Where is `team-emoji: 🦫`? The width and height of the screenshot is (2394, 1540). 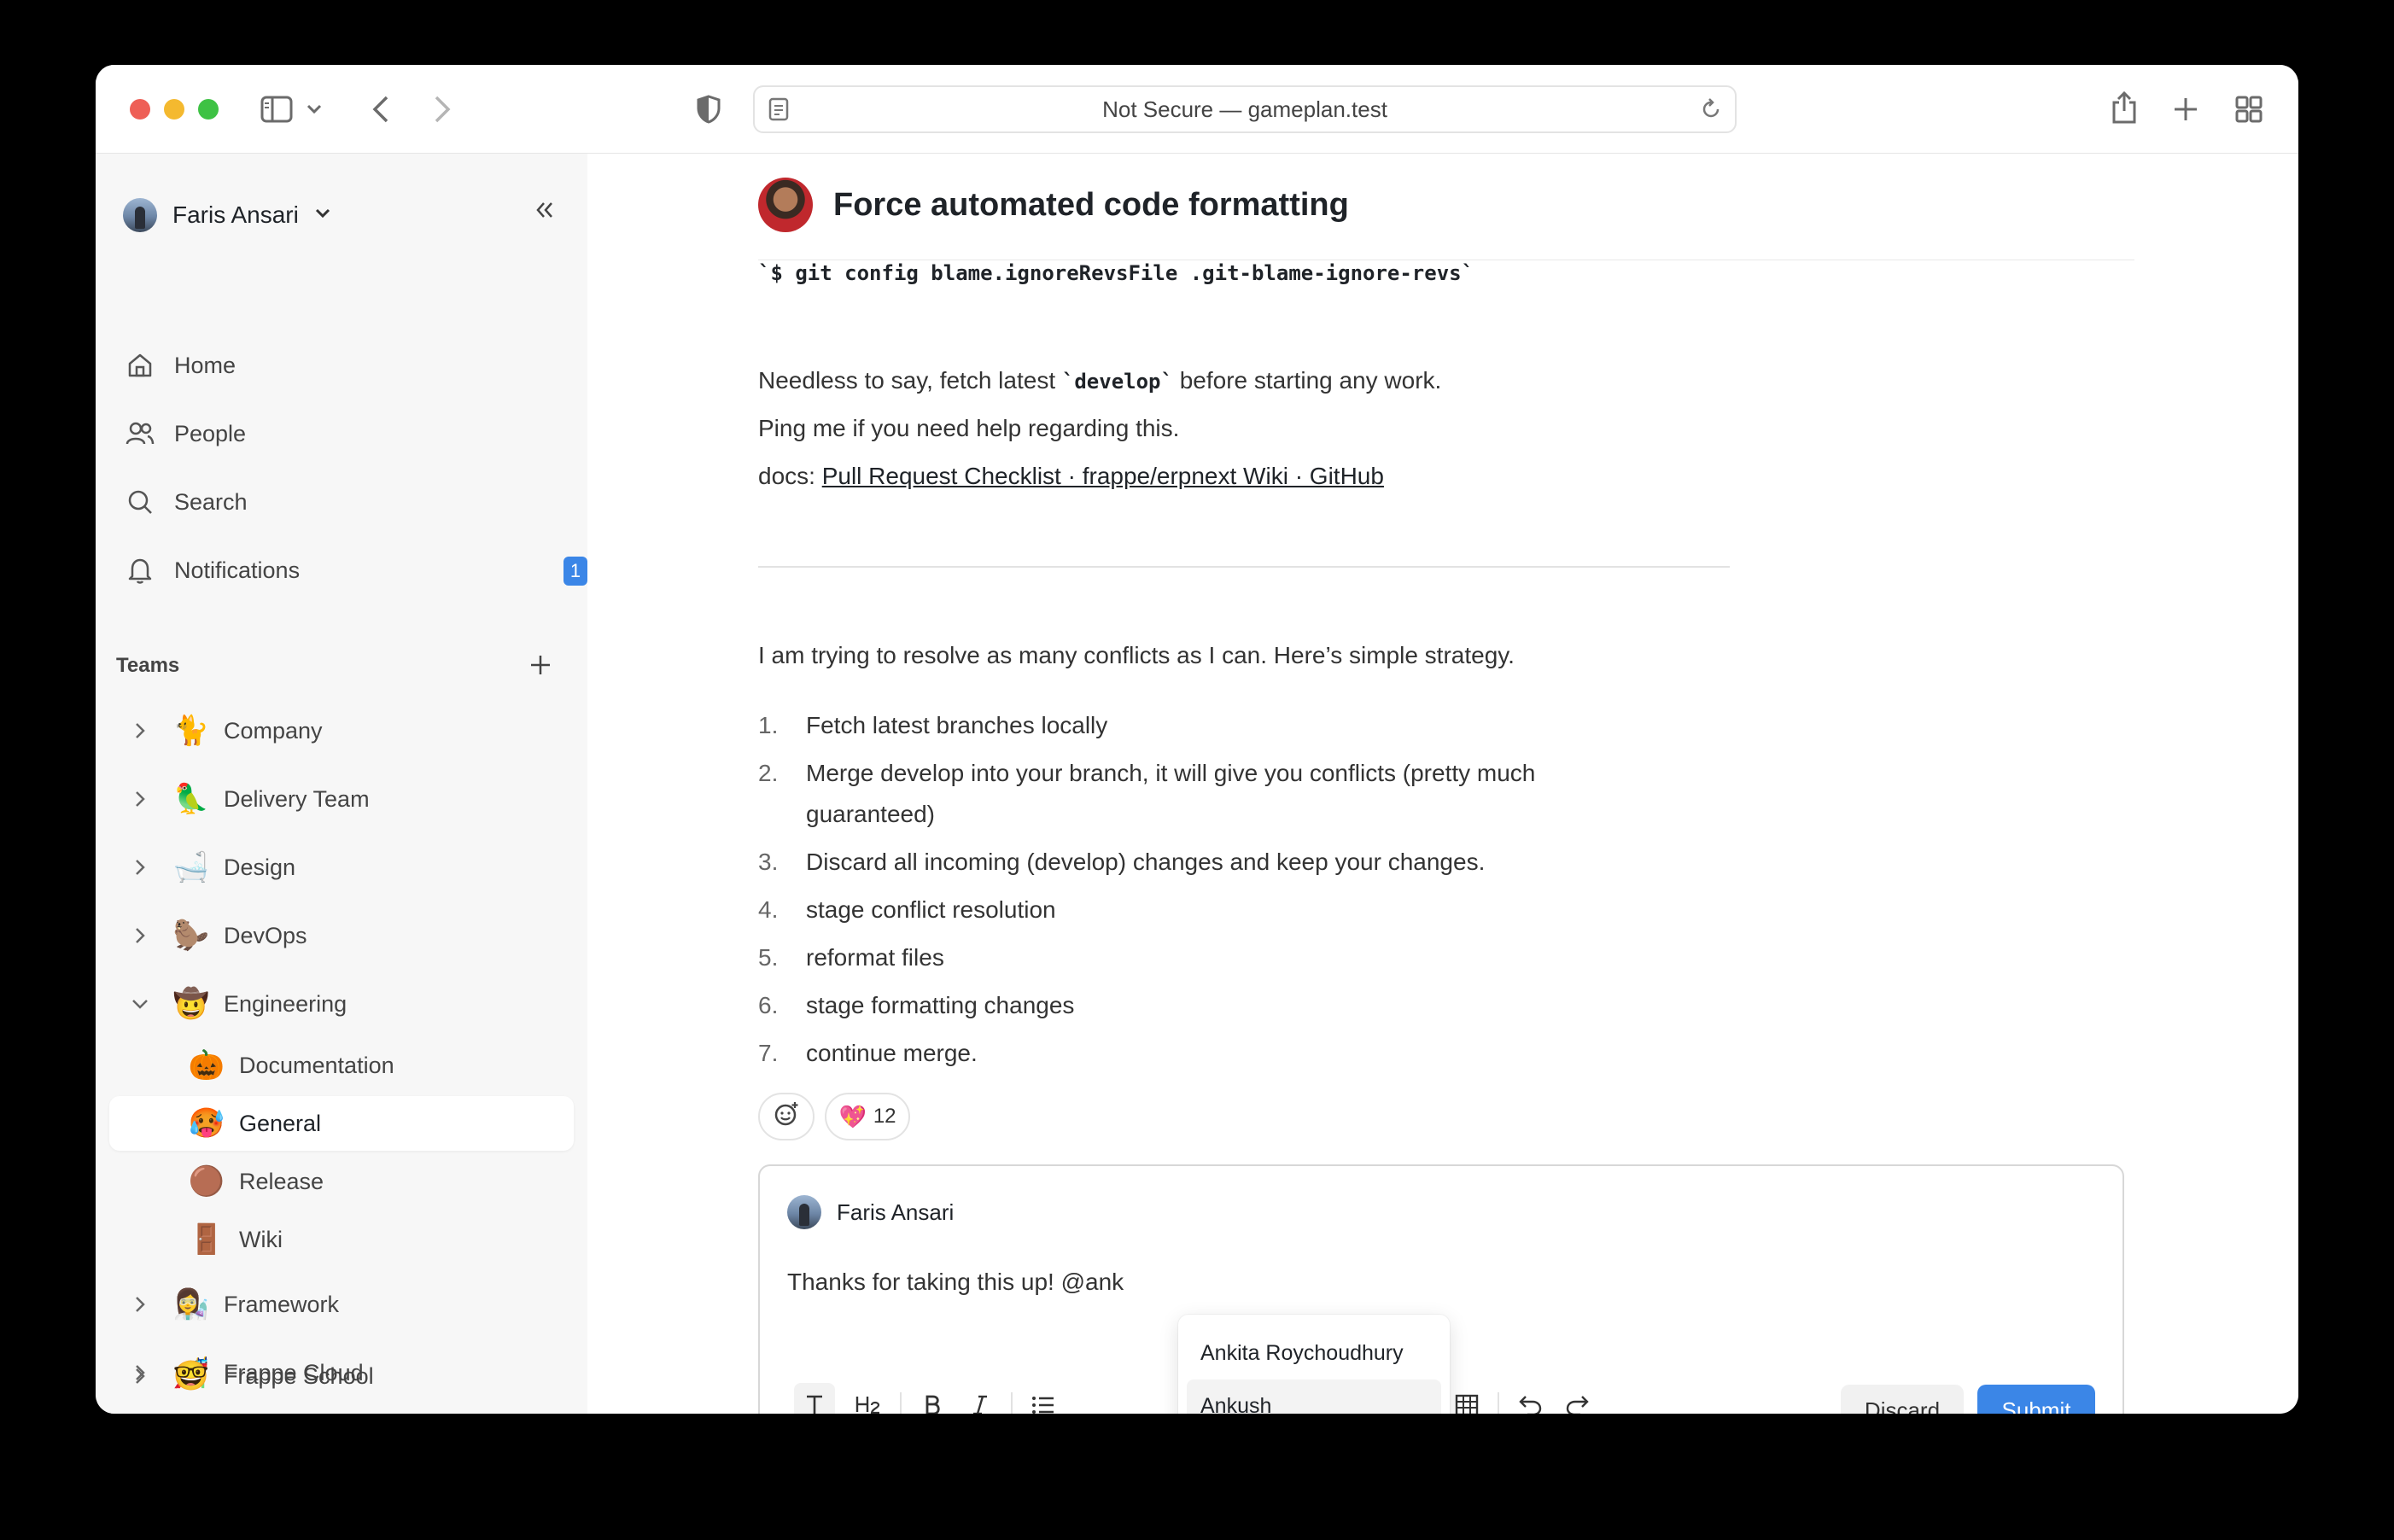
team-emoji: 🦫 is located at coordinates (191, 935).